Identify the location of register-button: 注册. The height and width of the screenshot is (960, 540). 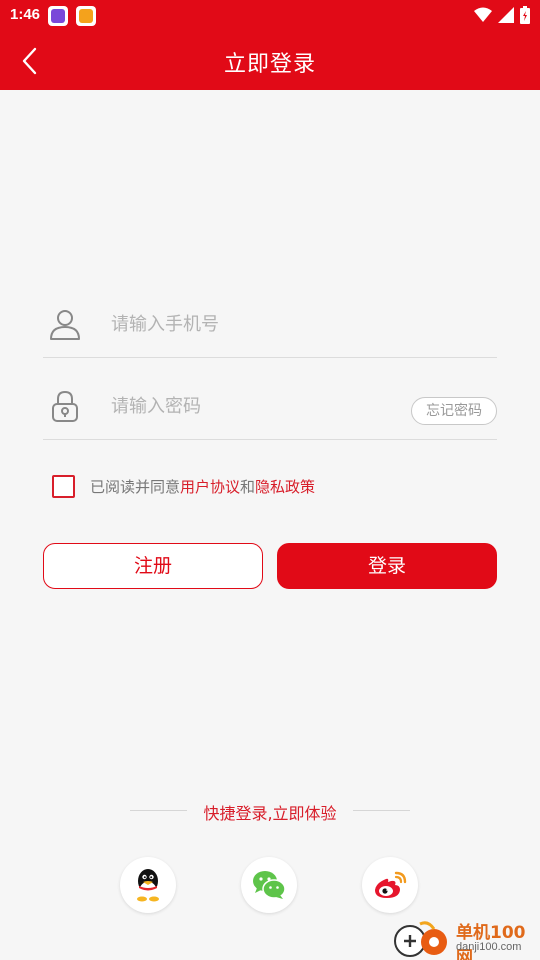
(153, 566).